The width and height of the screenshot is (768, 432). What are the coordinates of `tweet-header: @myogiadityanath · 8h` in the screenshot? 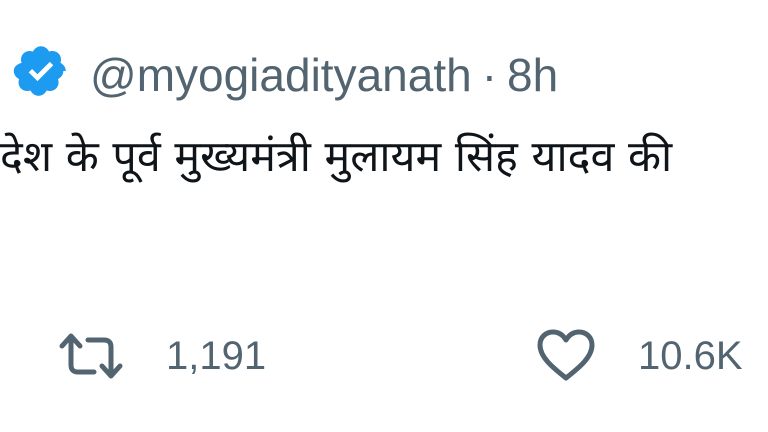 It's located at (324, 75).